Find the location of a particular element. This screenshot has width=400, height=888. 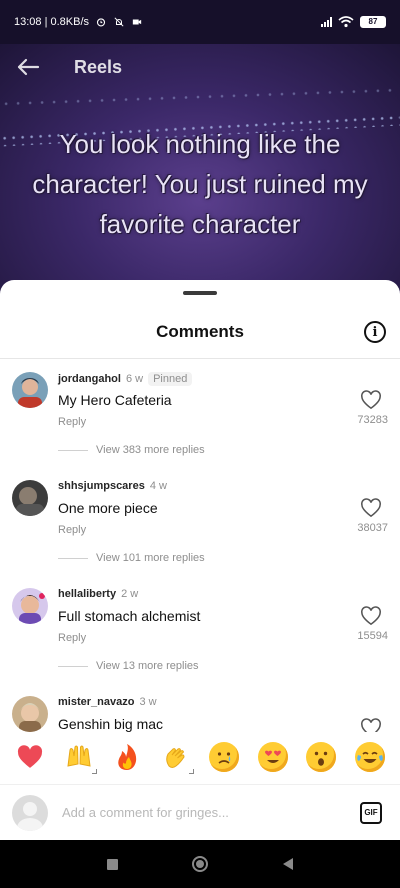

info-icon: i is located at coordinates (375, 332).